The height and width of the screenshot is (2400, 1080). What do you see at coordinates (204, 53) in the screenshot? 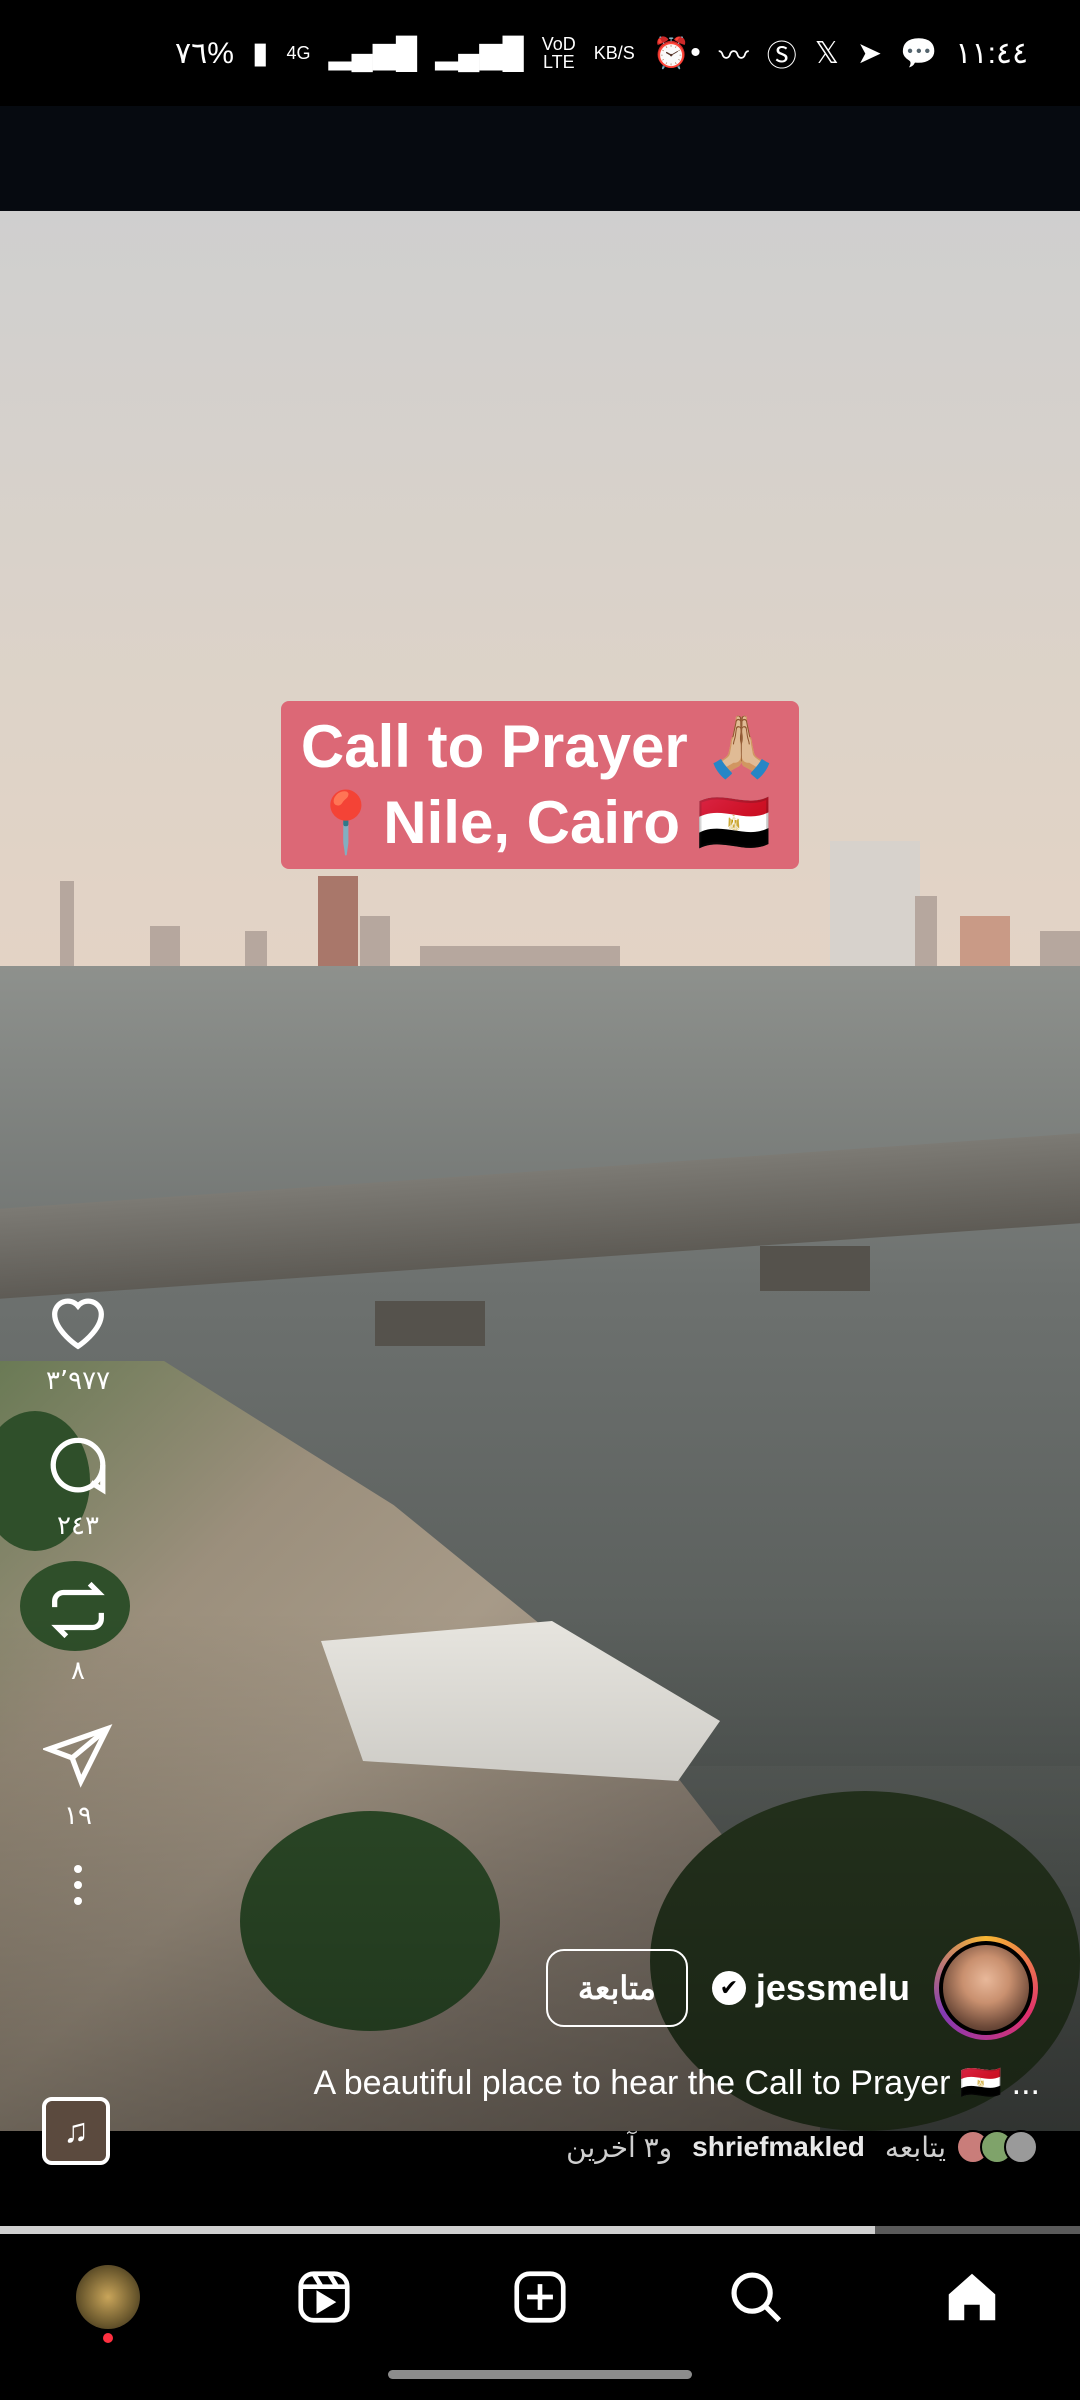
I see `battery-percent: ٧٦%` at bounding box center [204, 53].